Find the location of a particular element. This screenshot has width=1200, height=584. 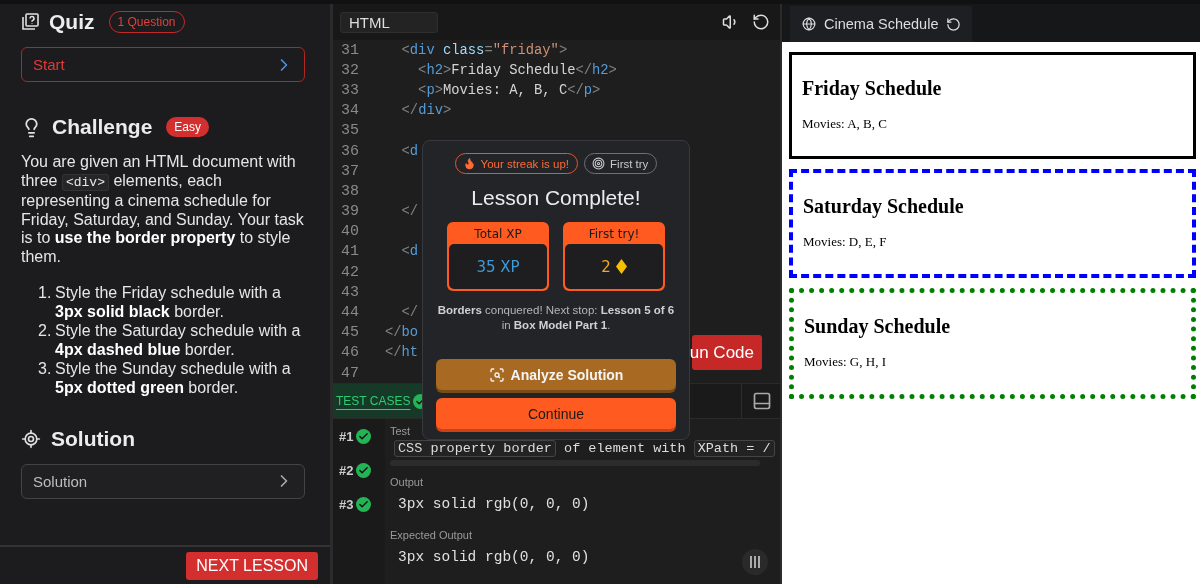

difficulty-badge: Easy is located at coordinates (188, 127).